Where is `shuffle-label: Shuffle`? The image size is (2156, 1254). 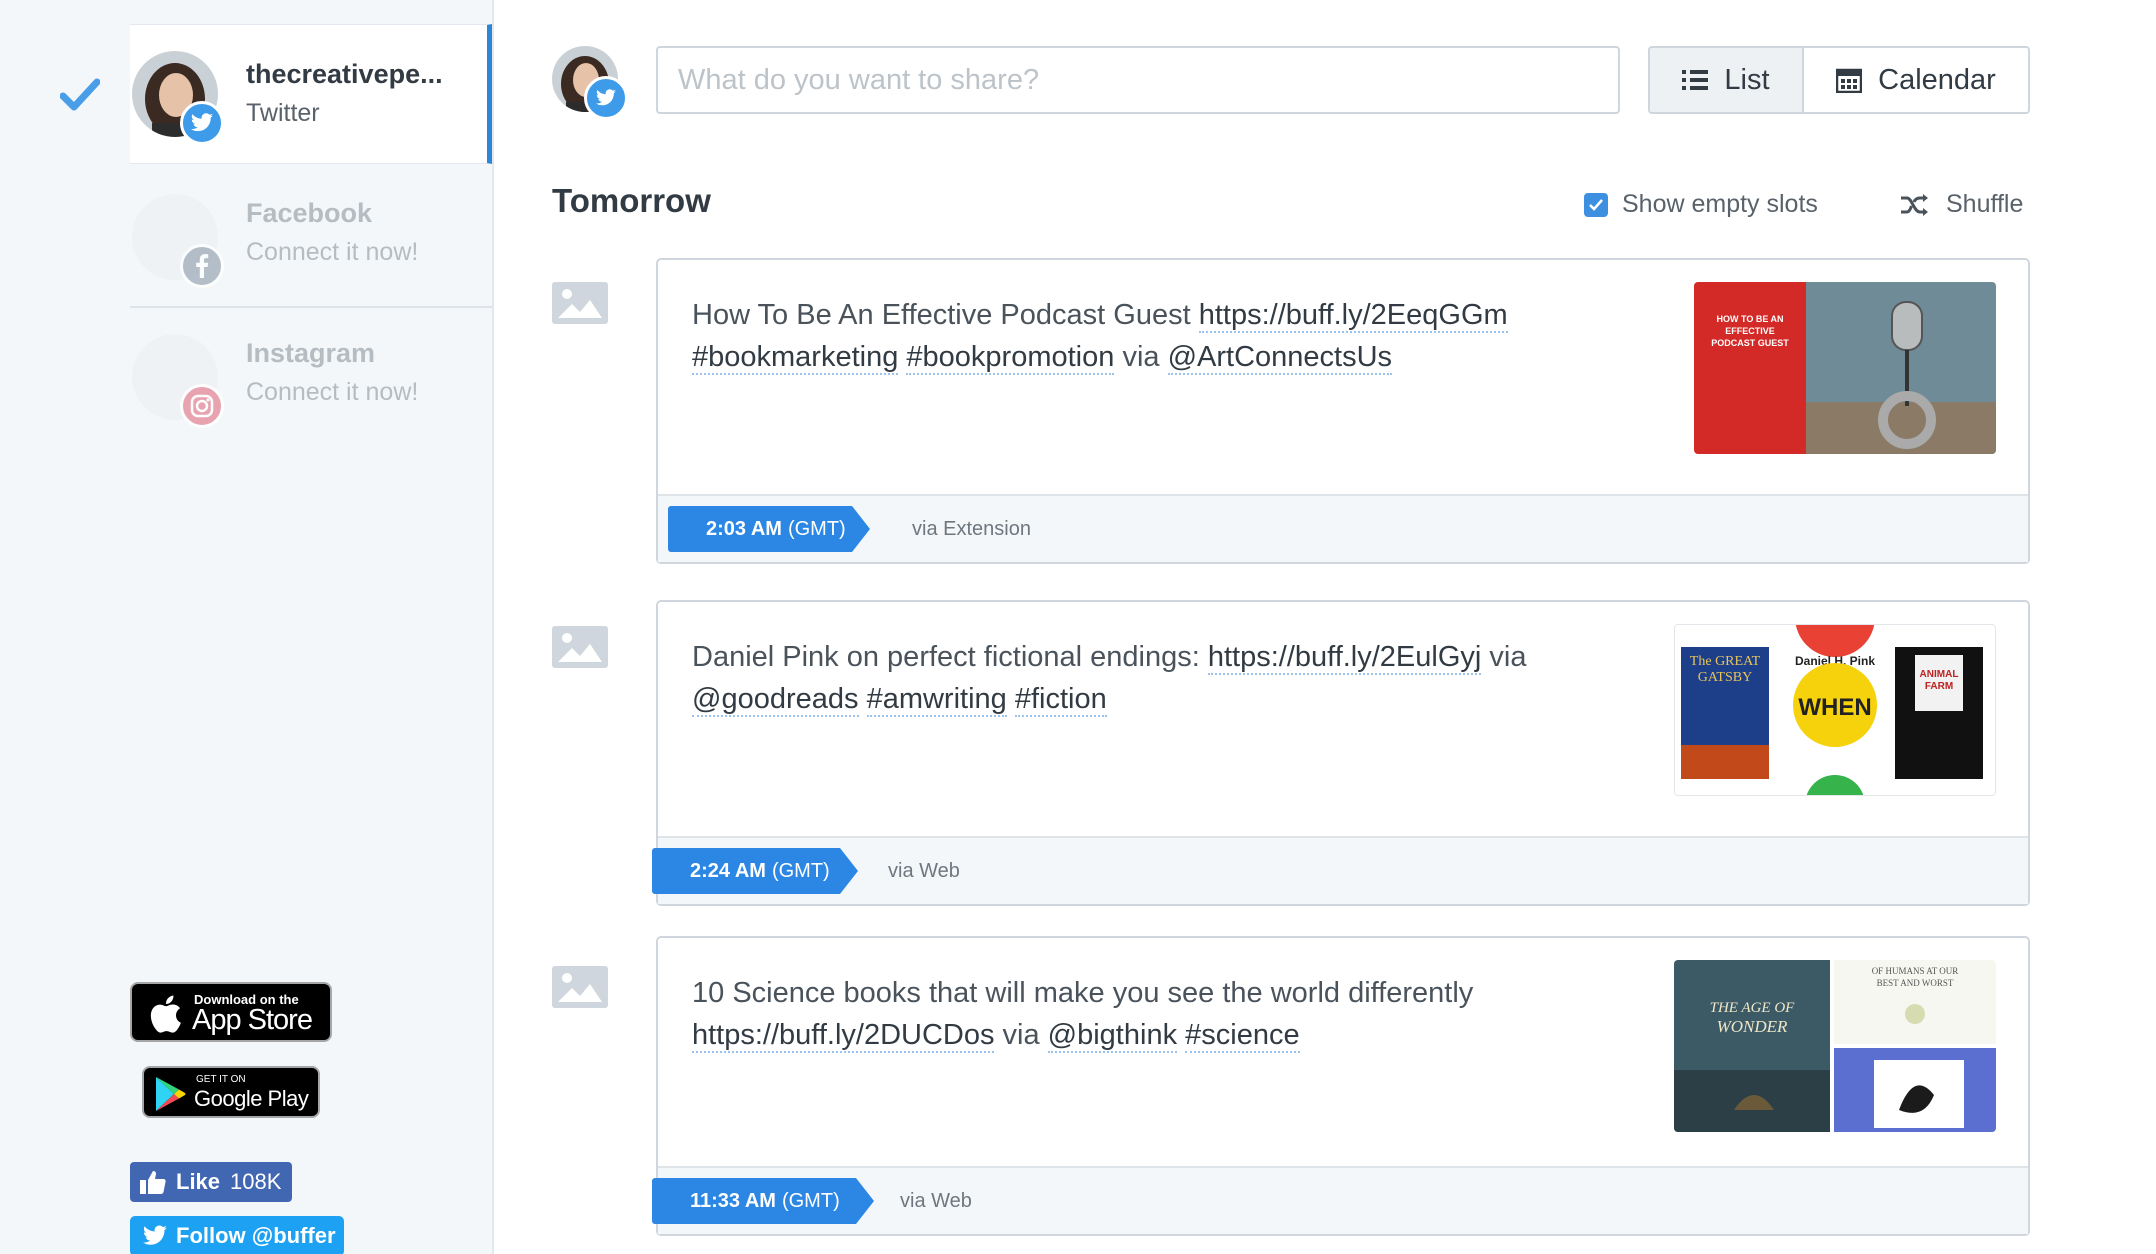 shuffle-label: Shuffle is located at coordinates (1985, 204).